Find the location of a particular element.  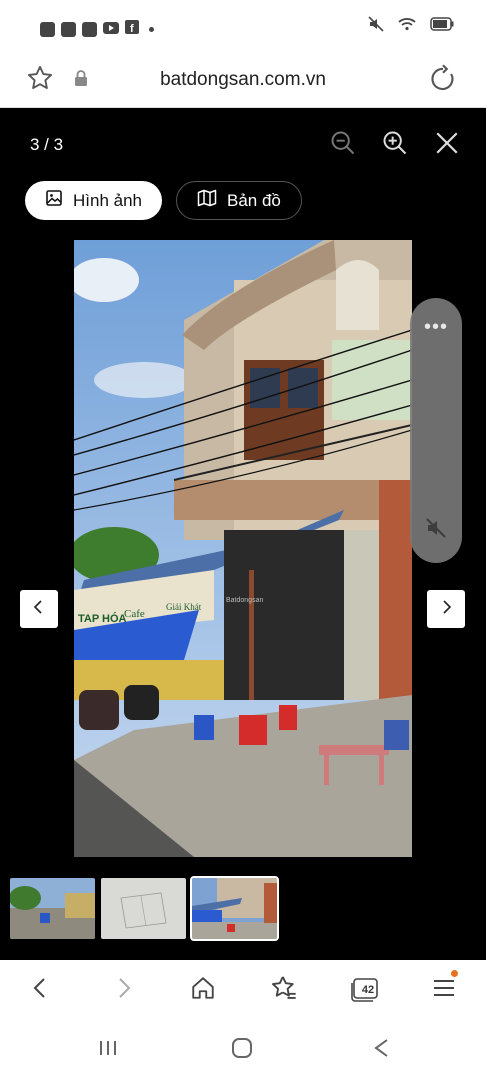

thumbnail-floor-plan is located at coordinates (143, 908).